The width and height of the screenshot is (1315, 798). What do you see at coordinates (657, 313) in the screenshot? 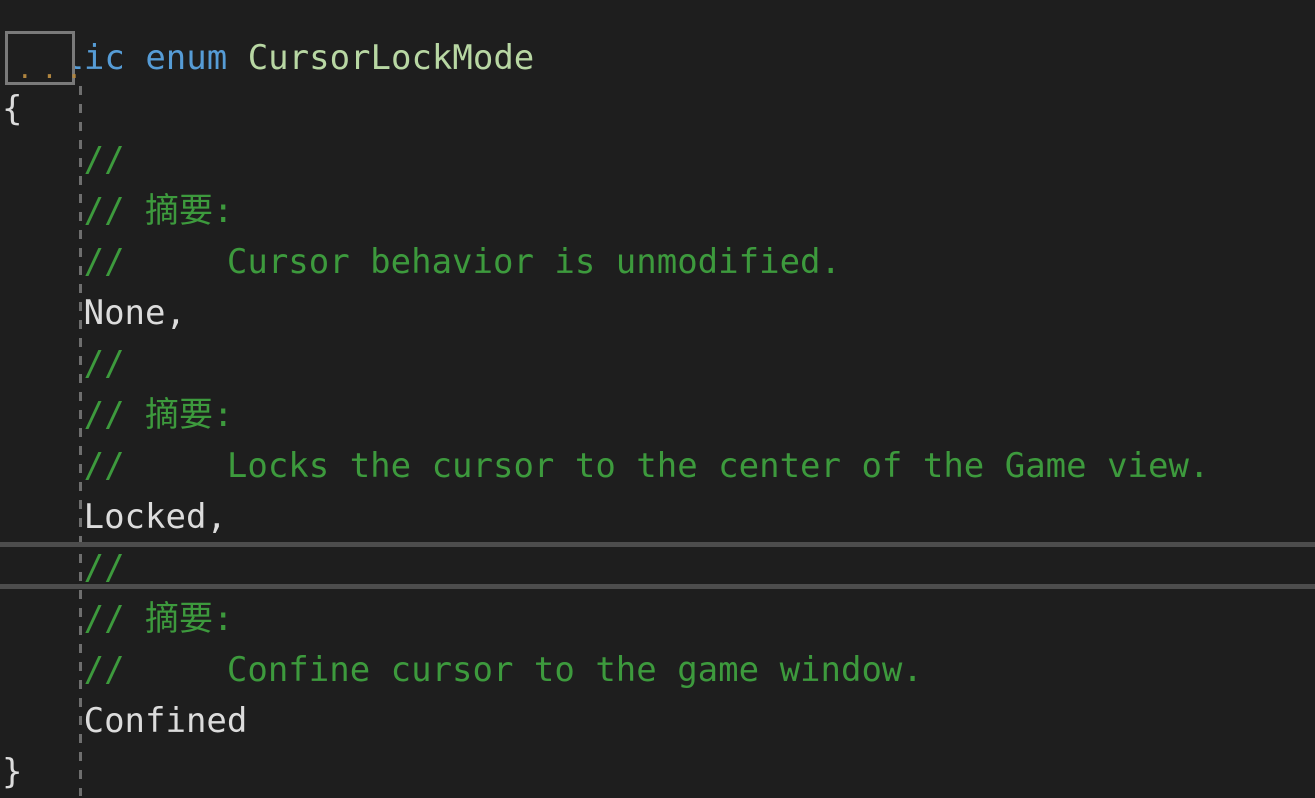
I see `code-line: None,` at bounding box center [657, 313].